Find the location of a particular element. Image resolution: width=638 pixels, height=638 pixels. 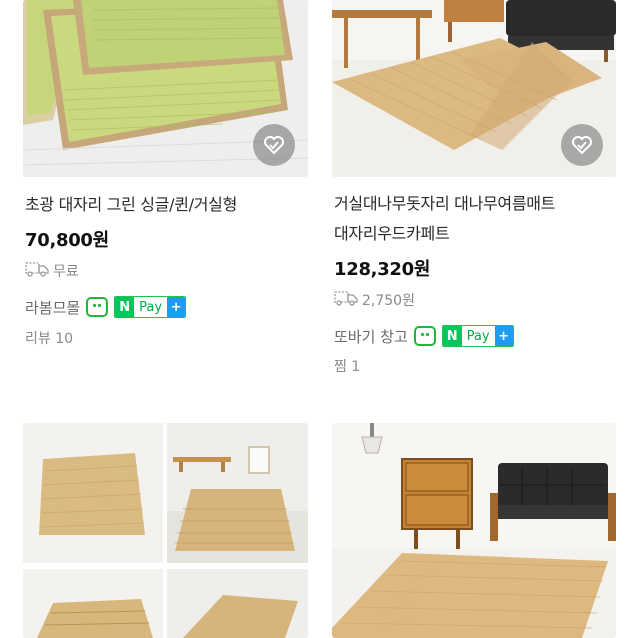

shipping-info: 2,750원 is located at coordinates (374, 300).